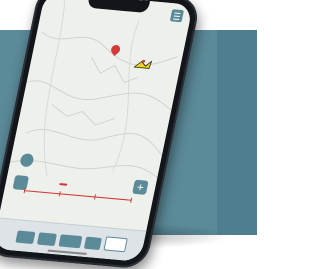 The image size is (320, 269). What do you see at coordinates (143, 65) in the screenshot?
I see `track-icon` at bounding box center [143, 65].